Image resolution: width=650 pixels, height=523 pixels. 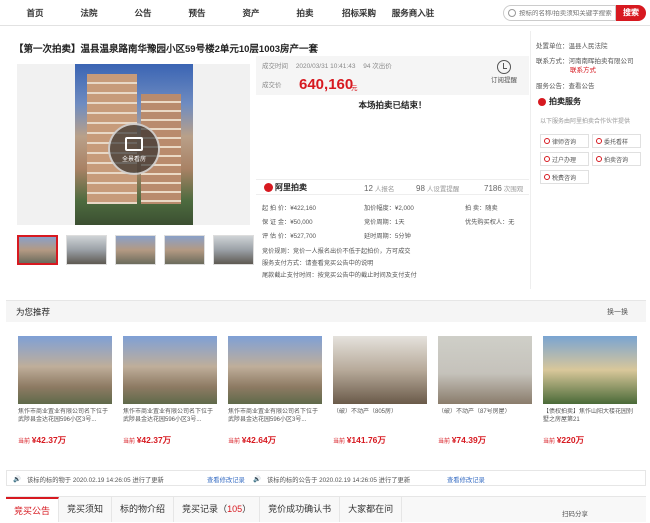 What do you see at coordinates (593, 85) in the screenshot?
I see `watch-notice: 服务公告：查看公告` at bounding box center [593, 85].